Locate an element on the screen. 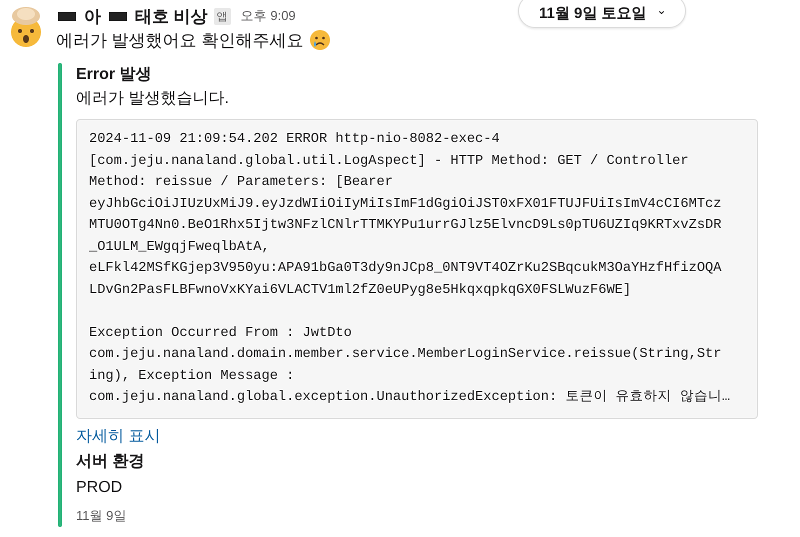 The width and height of the screenshot is (800, 537). timestamp: 오후 9:09 is located at coordinates (268, 16).